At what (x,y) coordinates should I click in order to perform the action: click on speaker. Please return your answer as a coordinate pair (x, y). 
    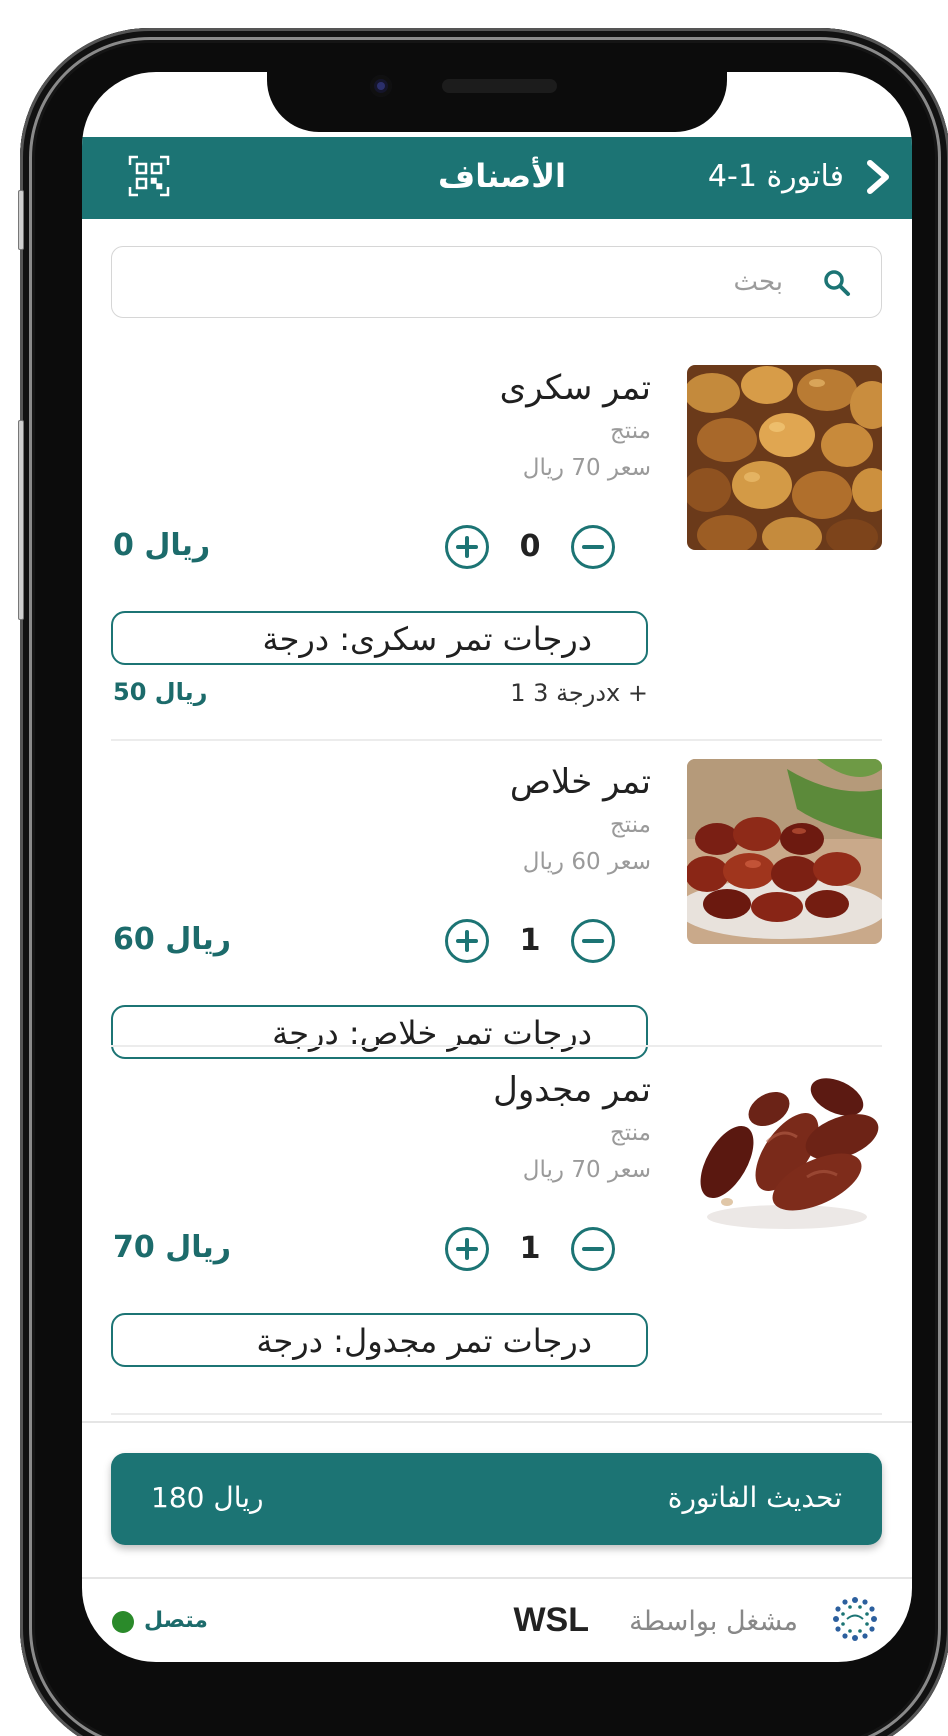
    Looking at the image, I should click on (499, 86).